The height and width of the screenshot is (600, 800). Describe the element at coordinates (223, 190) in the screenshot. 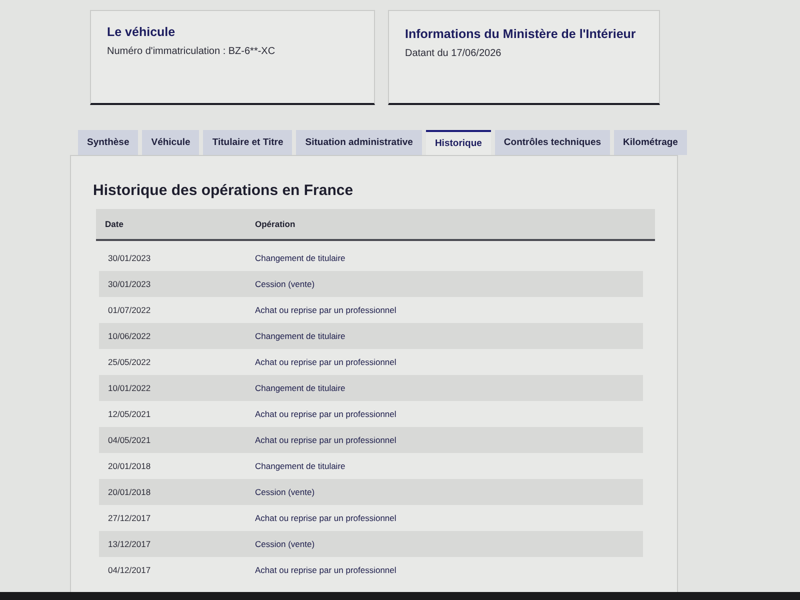

I see `section-heading: Historique des opérations en France` at that location.